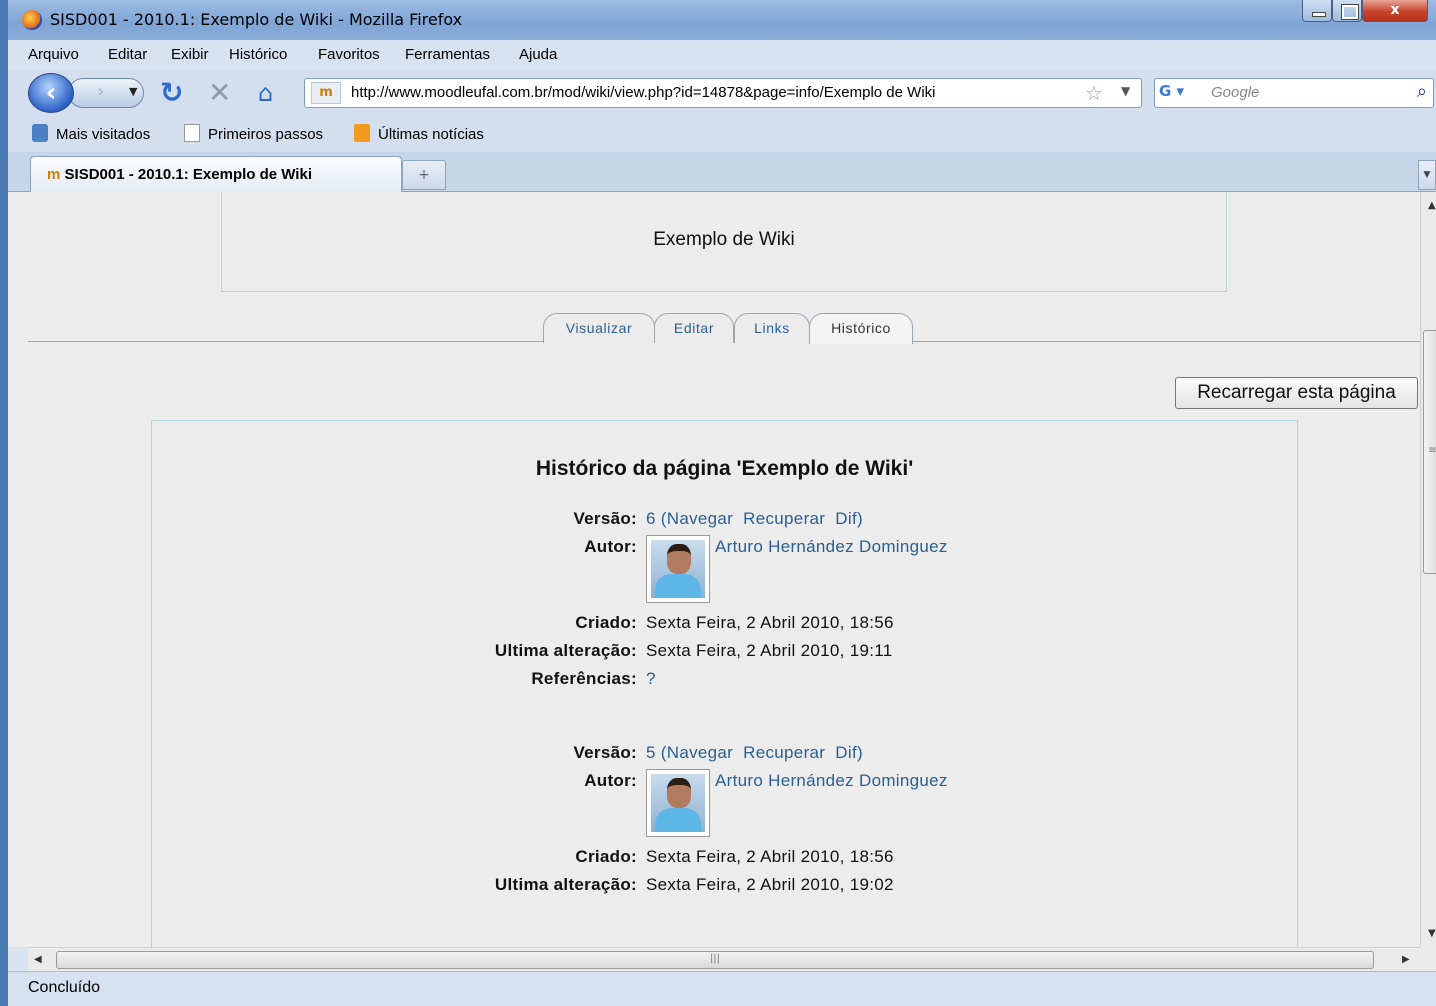 This screenshot has width=1436, height=1006. What do you see at coordinates (190, 54) in the screenshot?
I see `menu-exibir: Exibir` at bounding box center [190, 54].